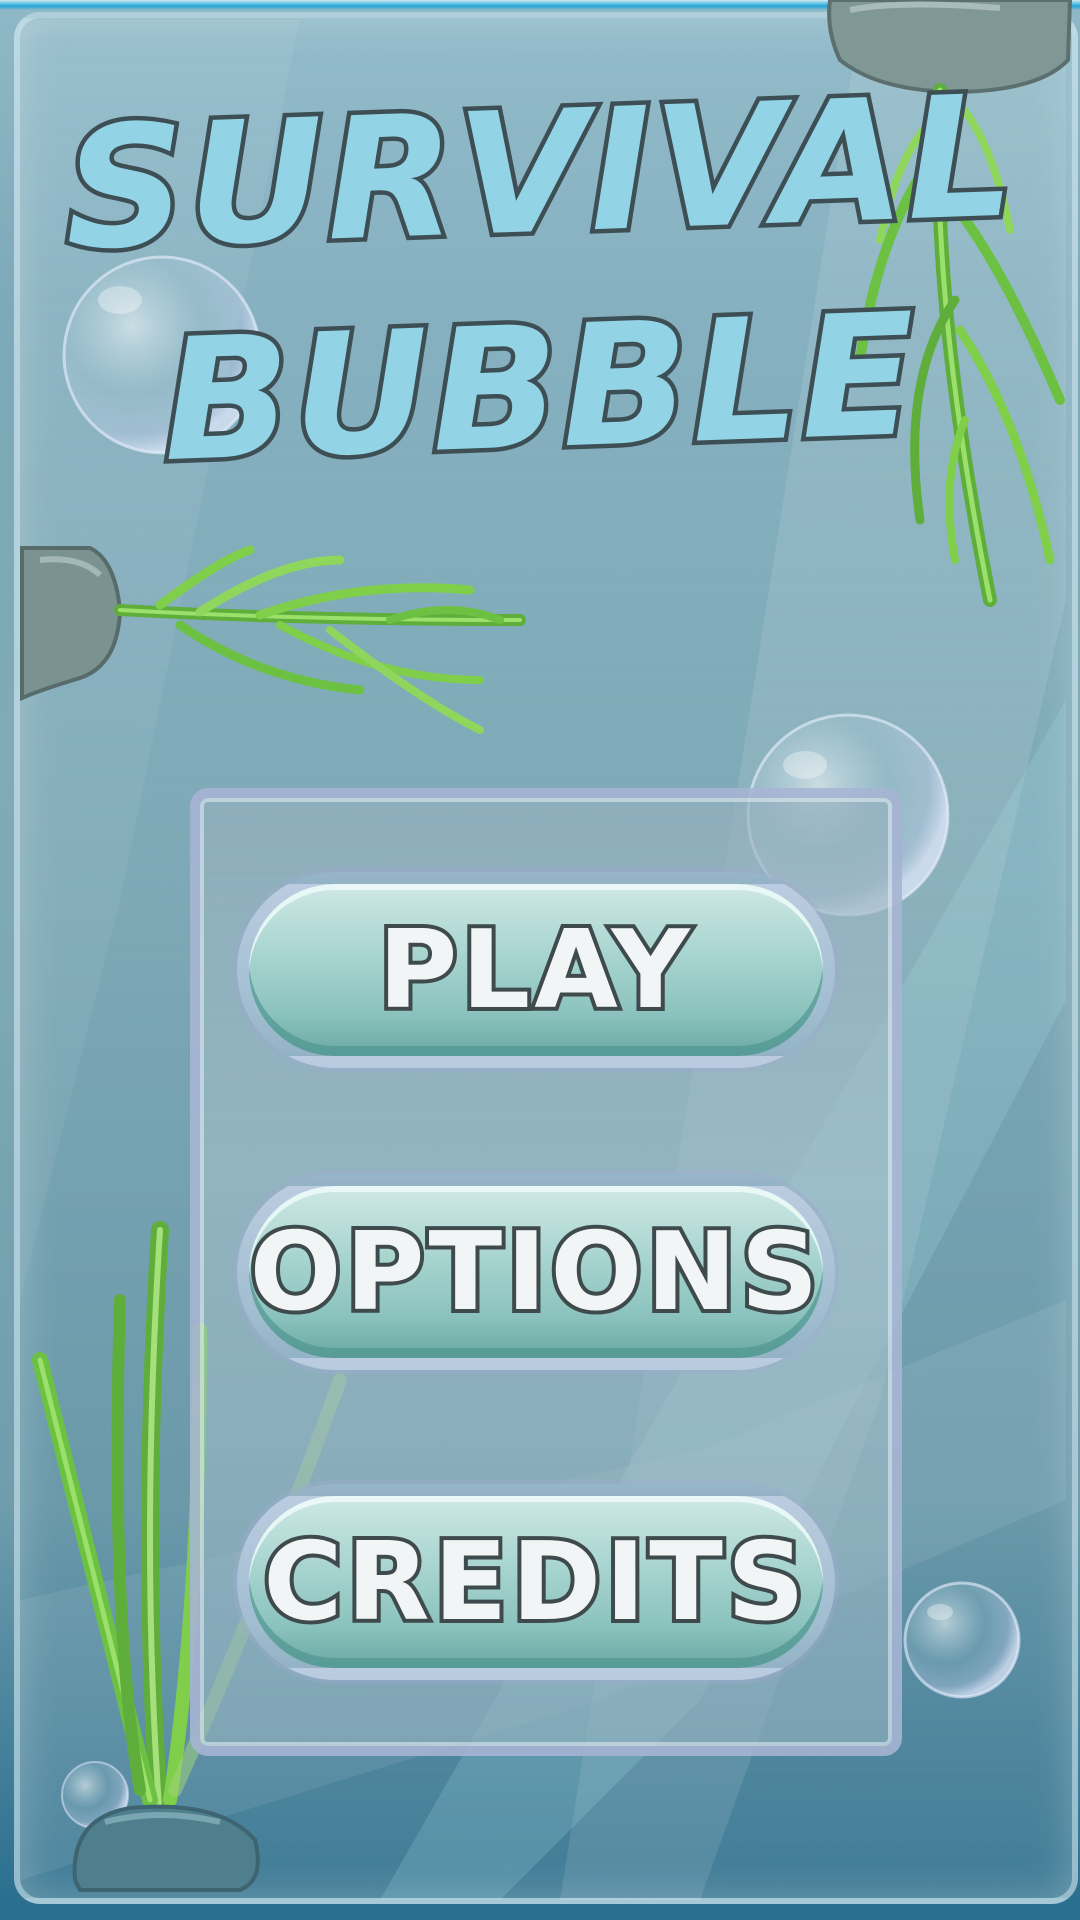  I want to click on play-button: PLAY, so click(536, 970).